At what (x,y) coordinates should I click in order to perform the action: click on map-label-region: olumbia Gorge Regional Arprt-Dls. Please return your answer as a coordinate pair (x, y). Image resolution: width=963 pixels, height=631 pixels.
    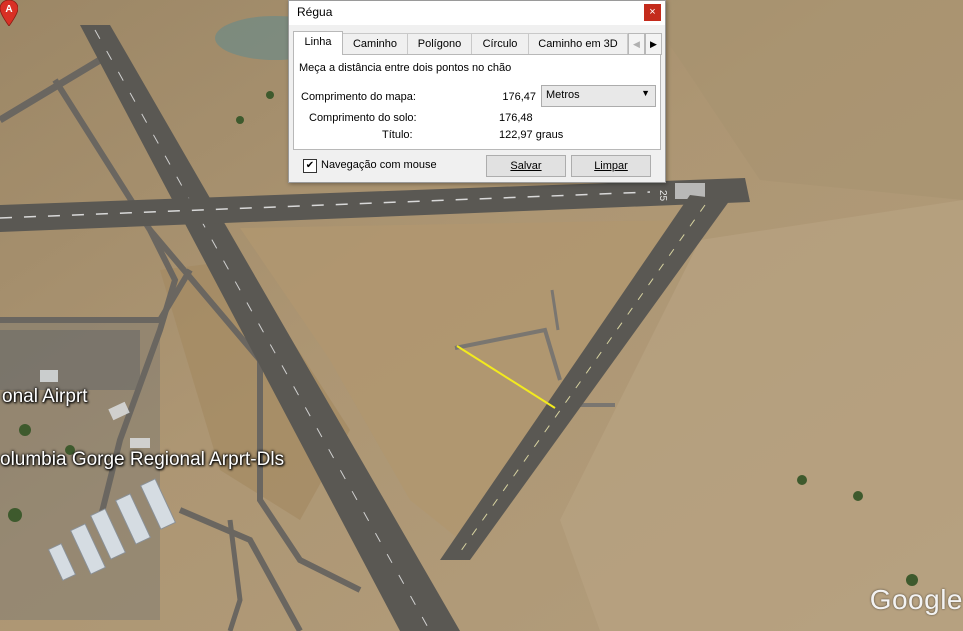
    Looking at the image, I should click on (142, 460).